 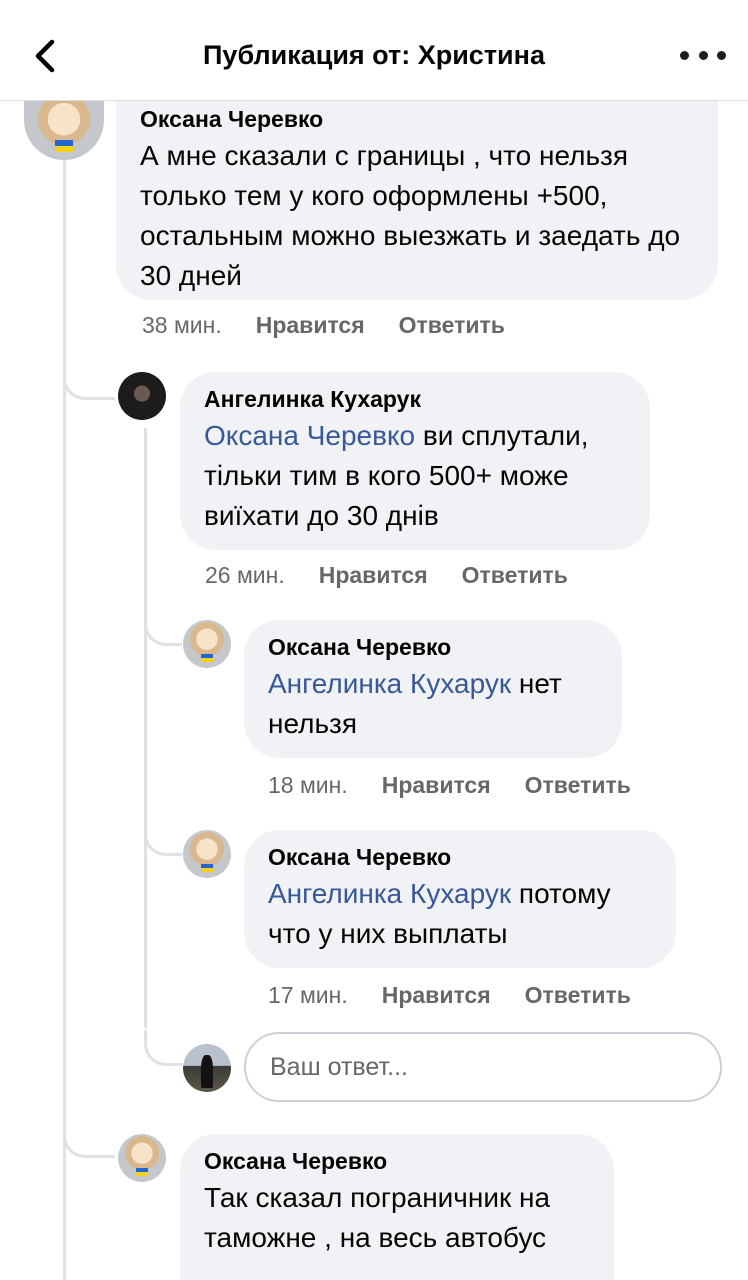 I want to click on more-options-button, so click(x=703, y=55).